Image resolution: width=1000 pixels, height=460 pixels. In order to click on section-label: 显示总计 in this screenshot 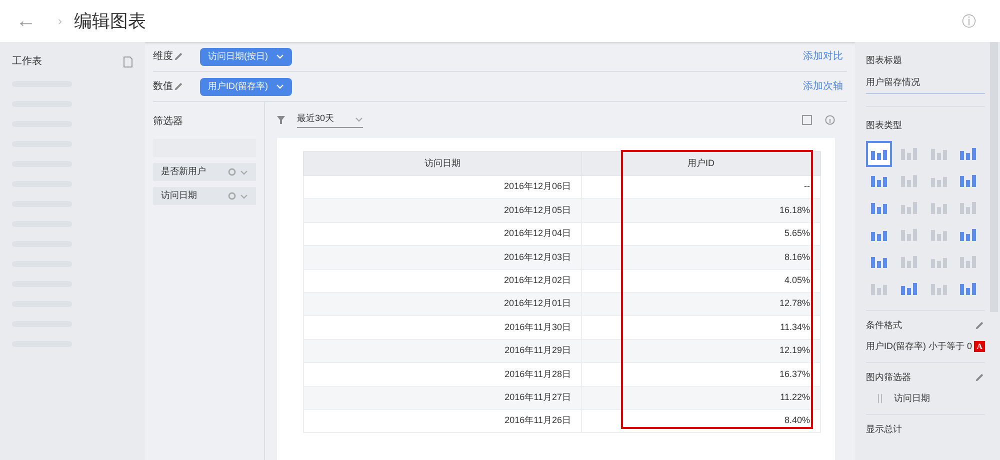, I will do `click(884, 429)`.